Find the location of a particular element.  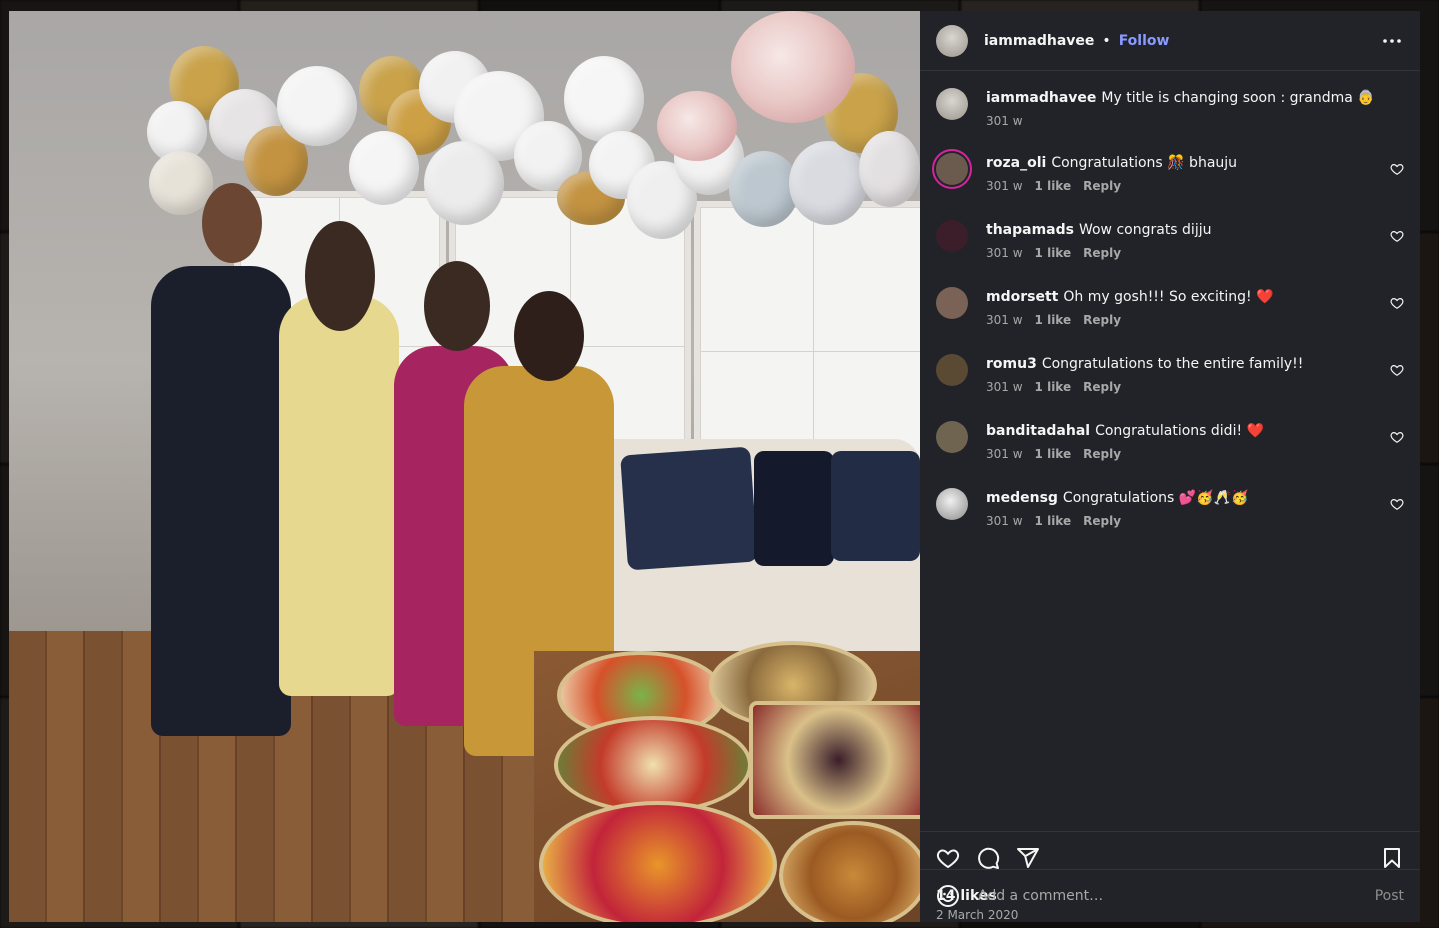

caption-text: My title is changing soon : grandma 👵 is located at coordinates (1238, 98).